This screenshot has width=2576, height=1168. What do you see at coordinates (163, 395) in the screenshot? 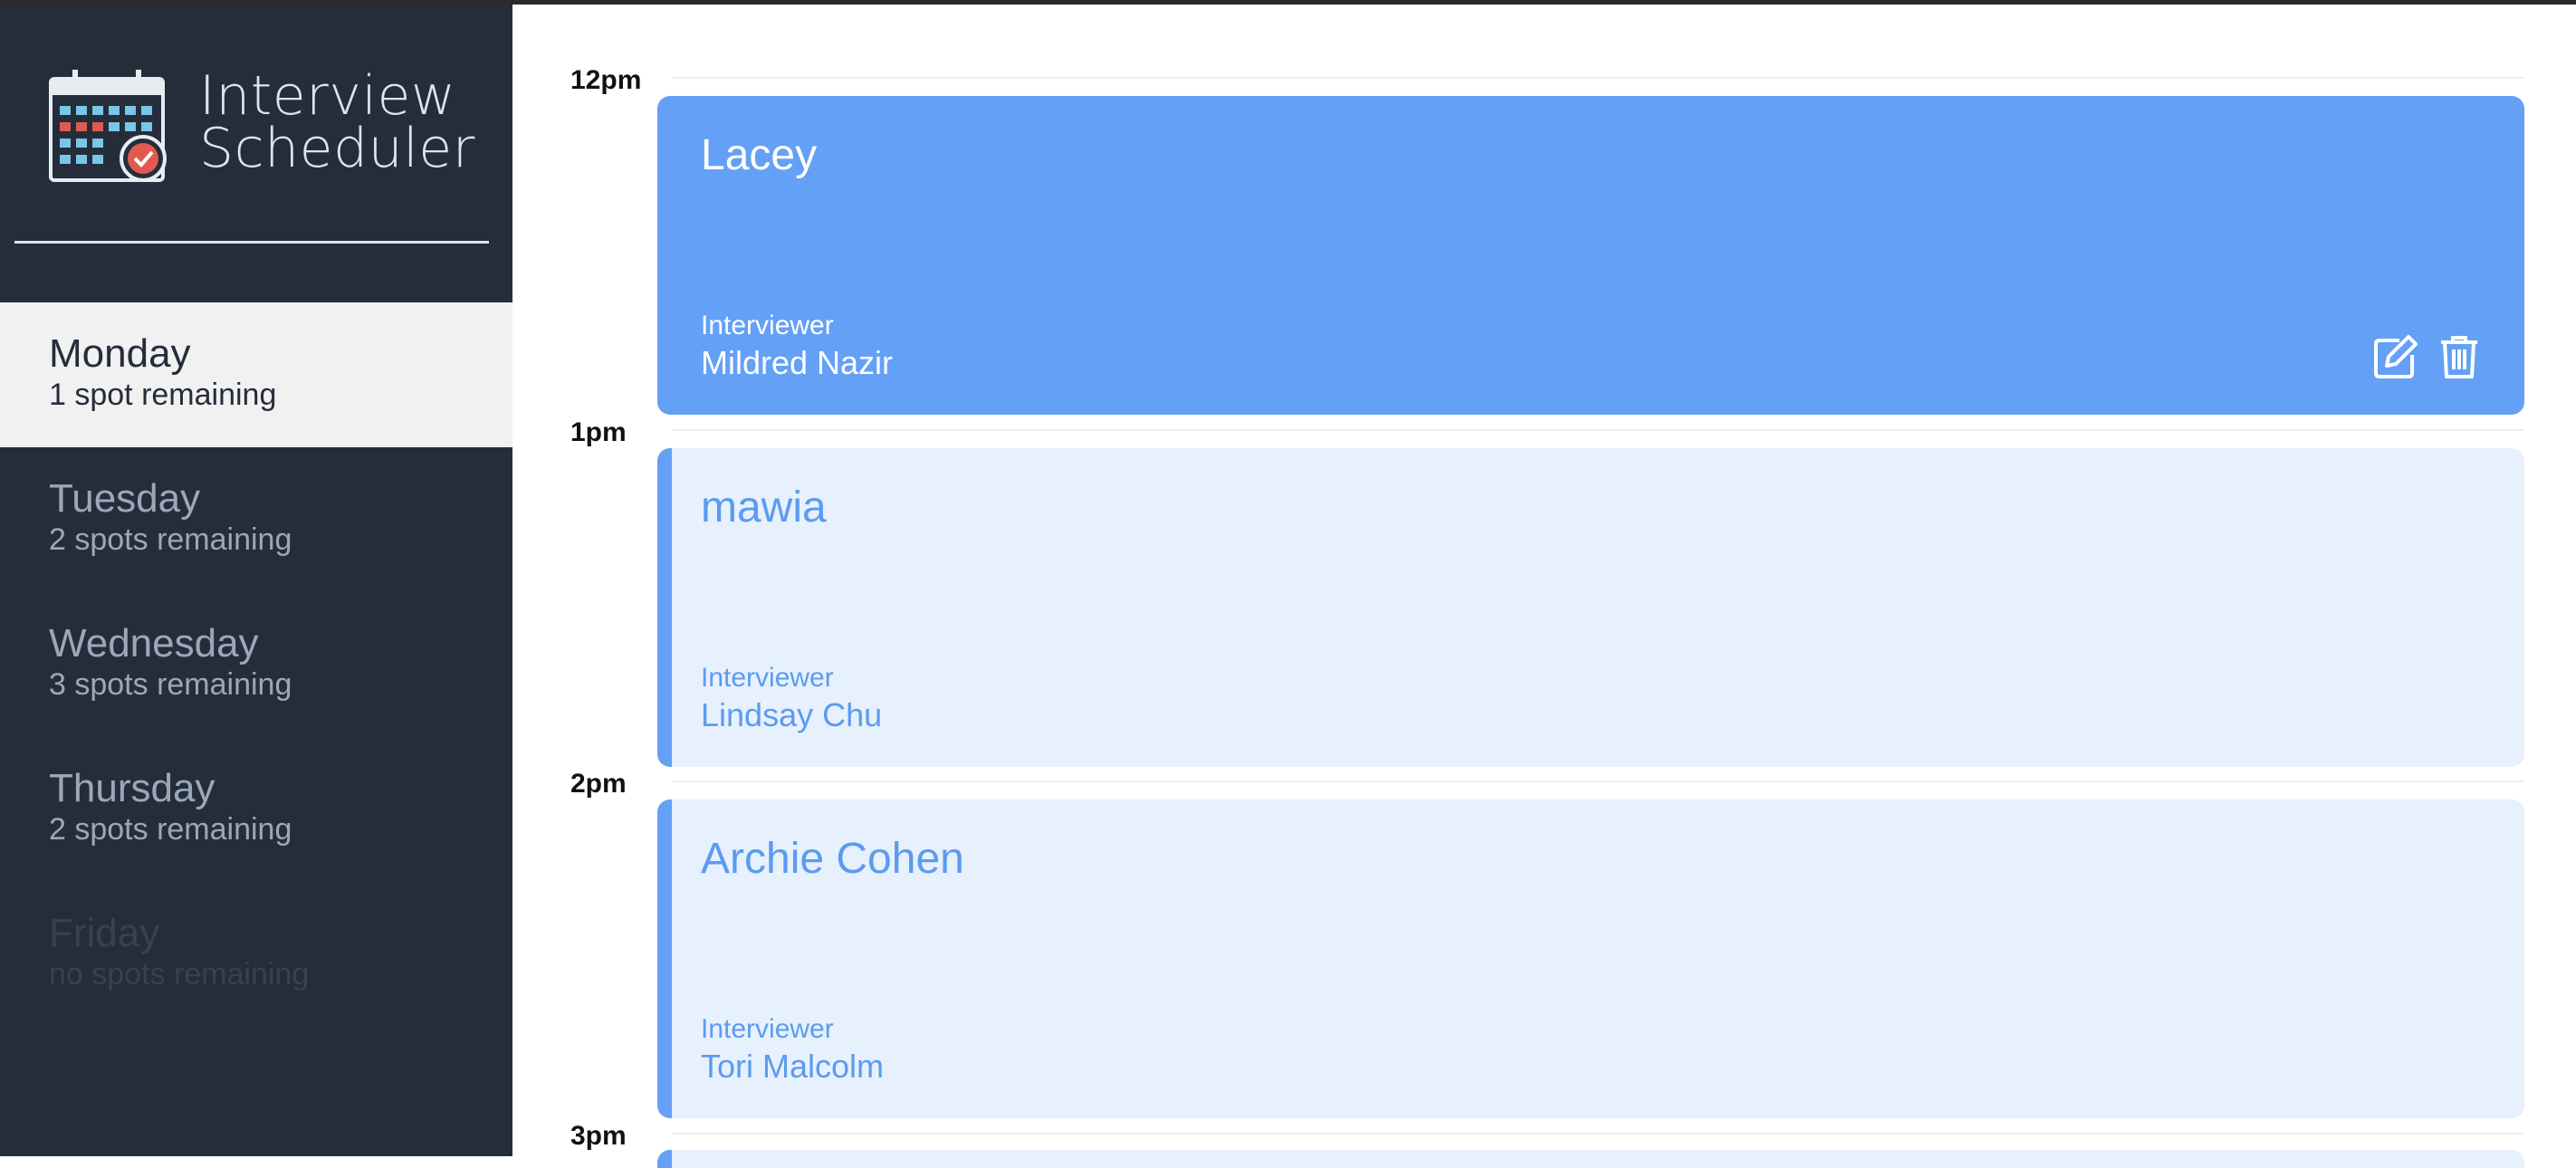
I see `day-spots-remaining: 1 spot remaining` at bounding box center [163, 395].